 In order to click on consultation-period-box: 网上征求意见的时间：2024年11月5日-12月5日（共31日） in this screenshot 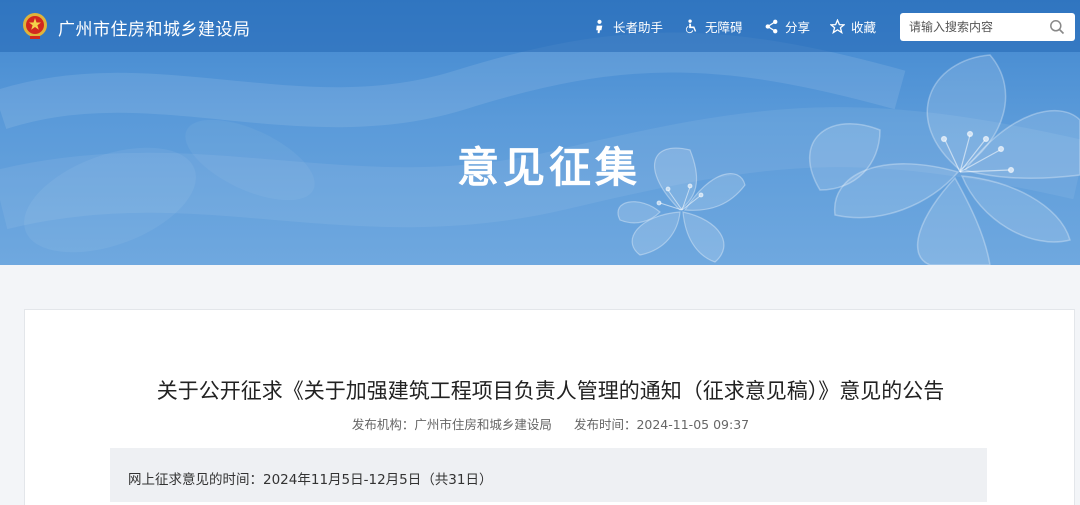, I will do `click(548, 475)`.